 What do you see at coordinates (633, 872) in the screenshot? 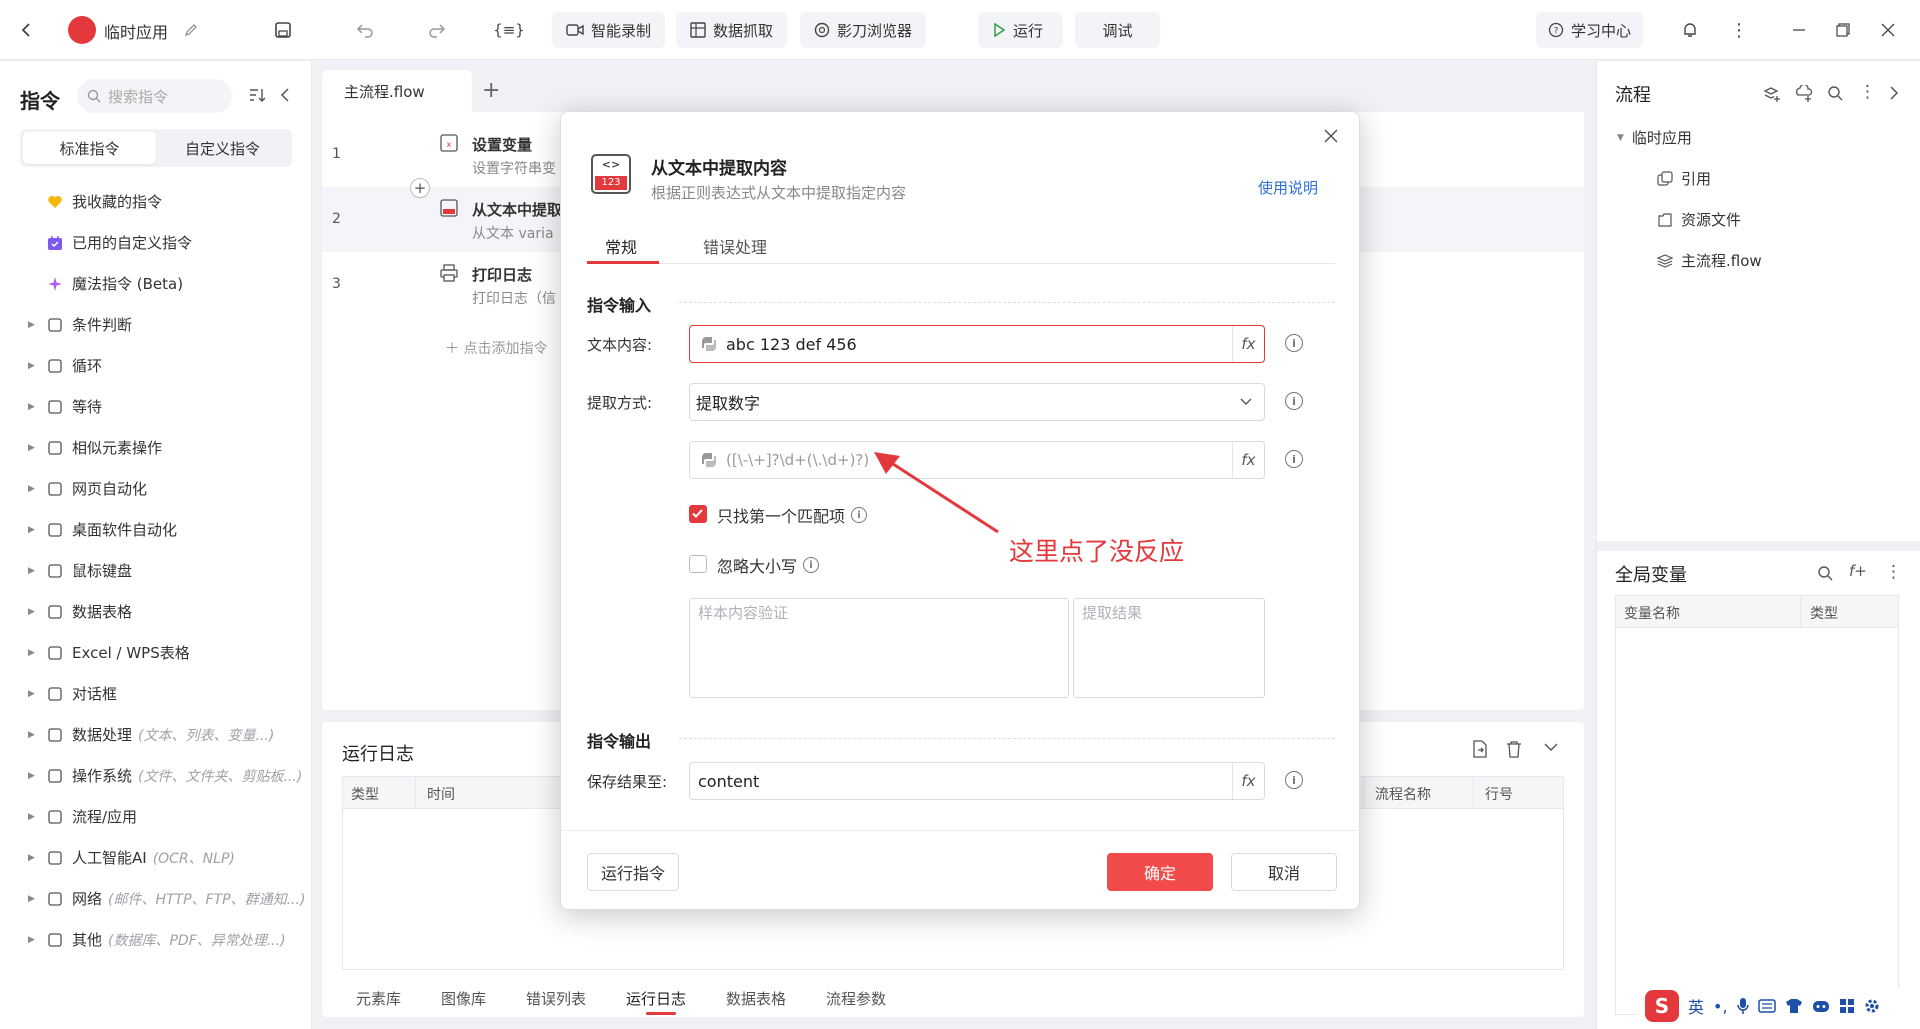
I see `run-command-button: 运行指令` at bounding box center [633, 872].